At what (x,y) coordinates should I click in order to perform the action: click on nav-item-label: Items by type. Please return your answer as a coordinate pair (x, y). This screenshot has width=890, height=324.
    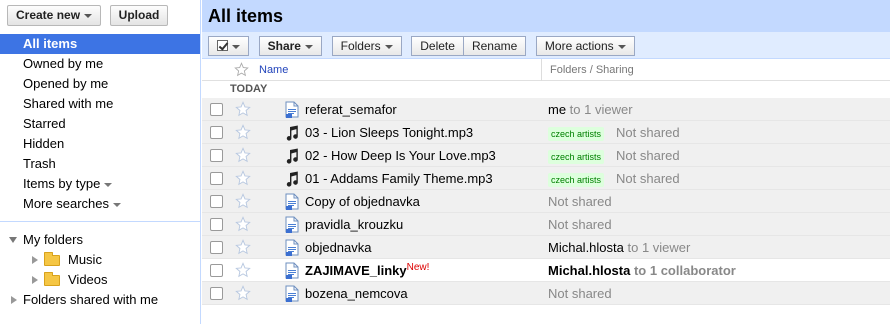
    Looking at the image, I should click on (62, 183).